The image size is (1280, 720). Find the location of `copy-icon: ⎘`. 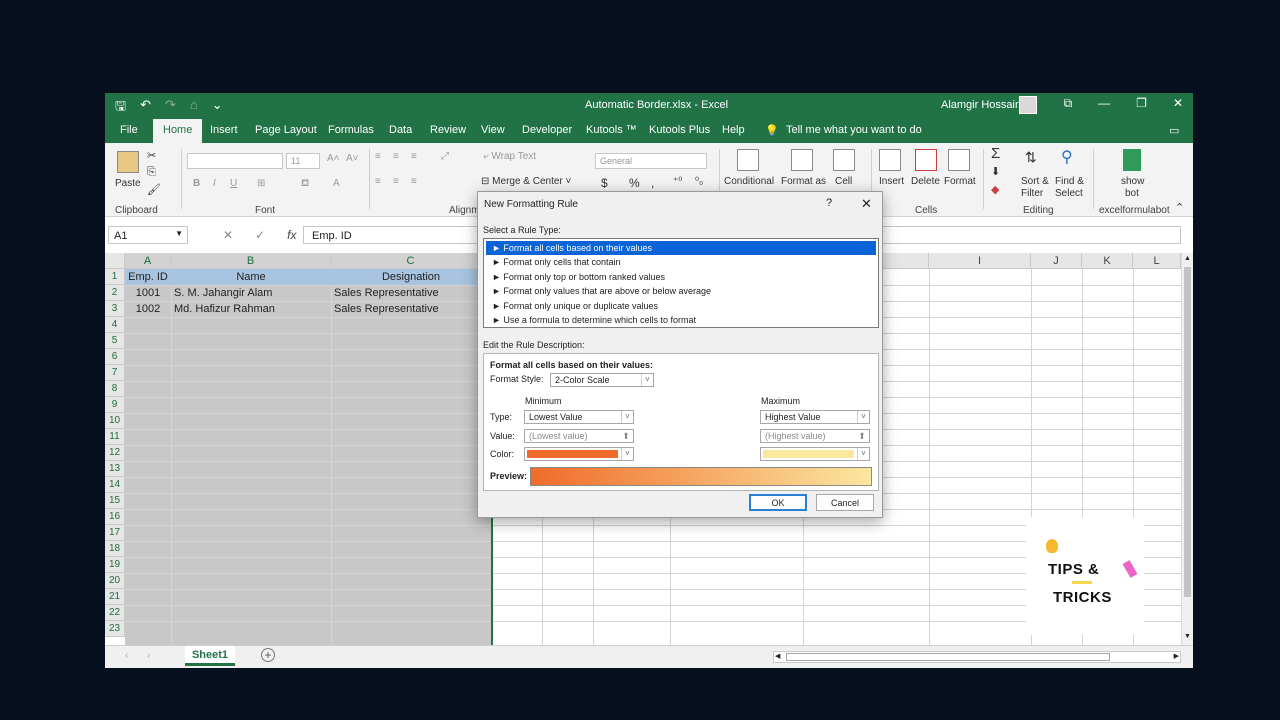

copy-icon: ⎘ is located at coordinates (151, 172).